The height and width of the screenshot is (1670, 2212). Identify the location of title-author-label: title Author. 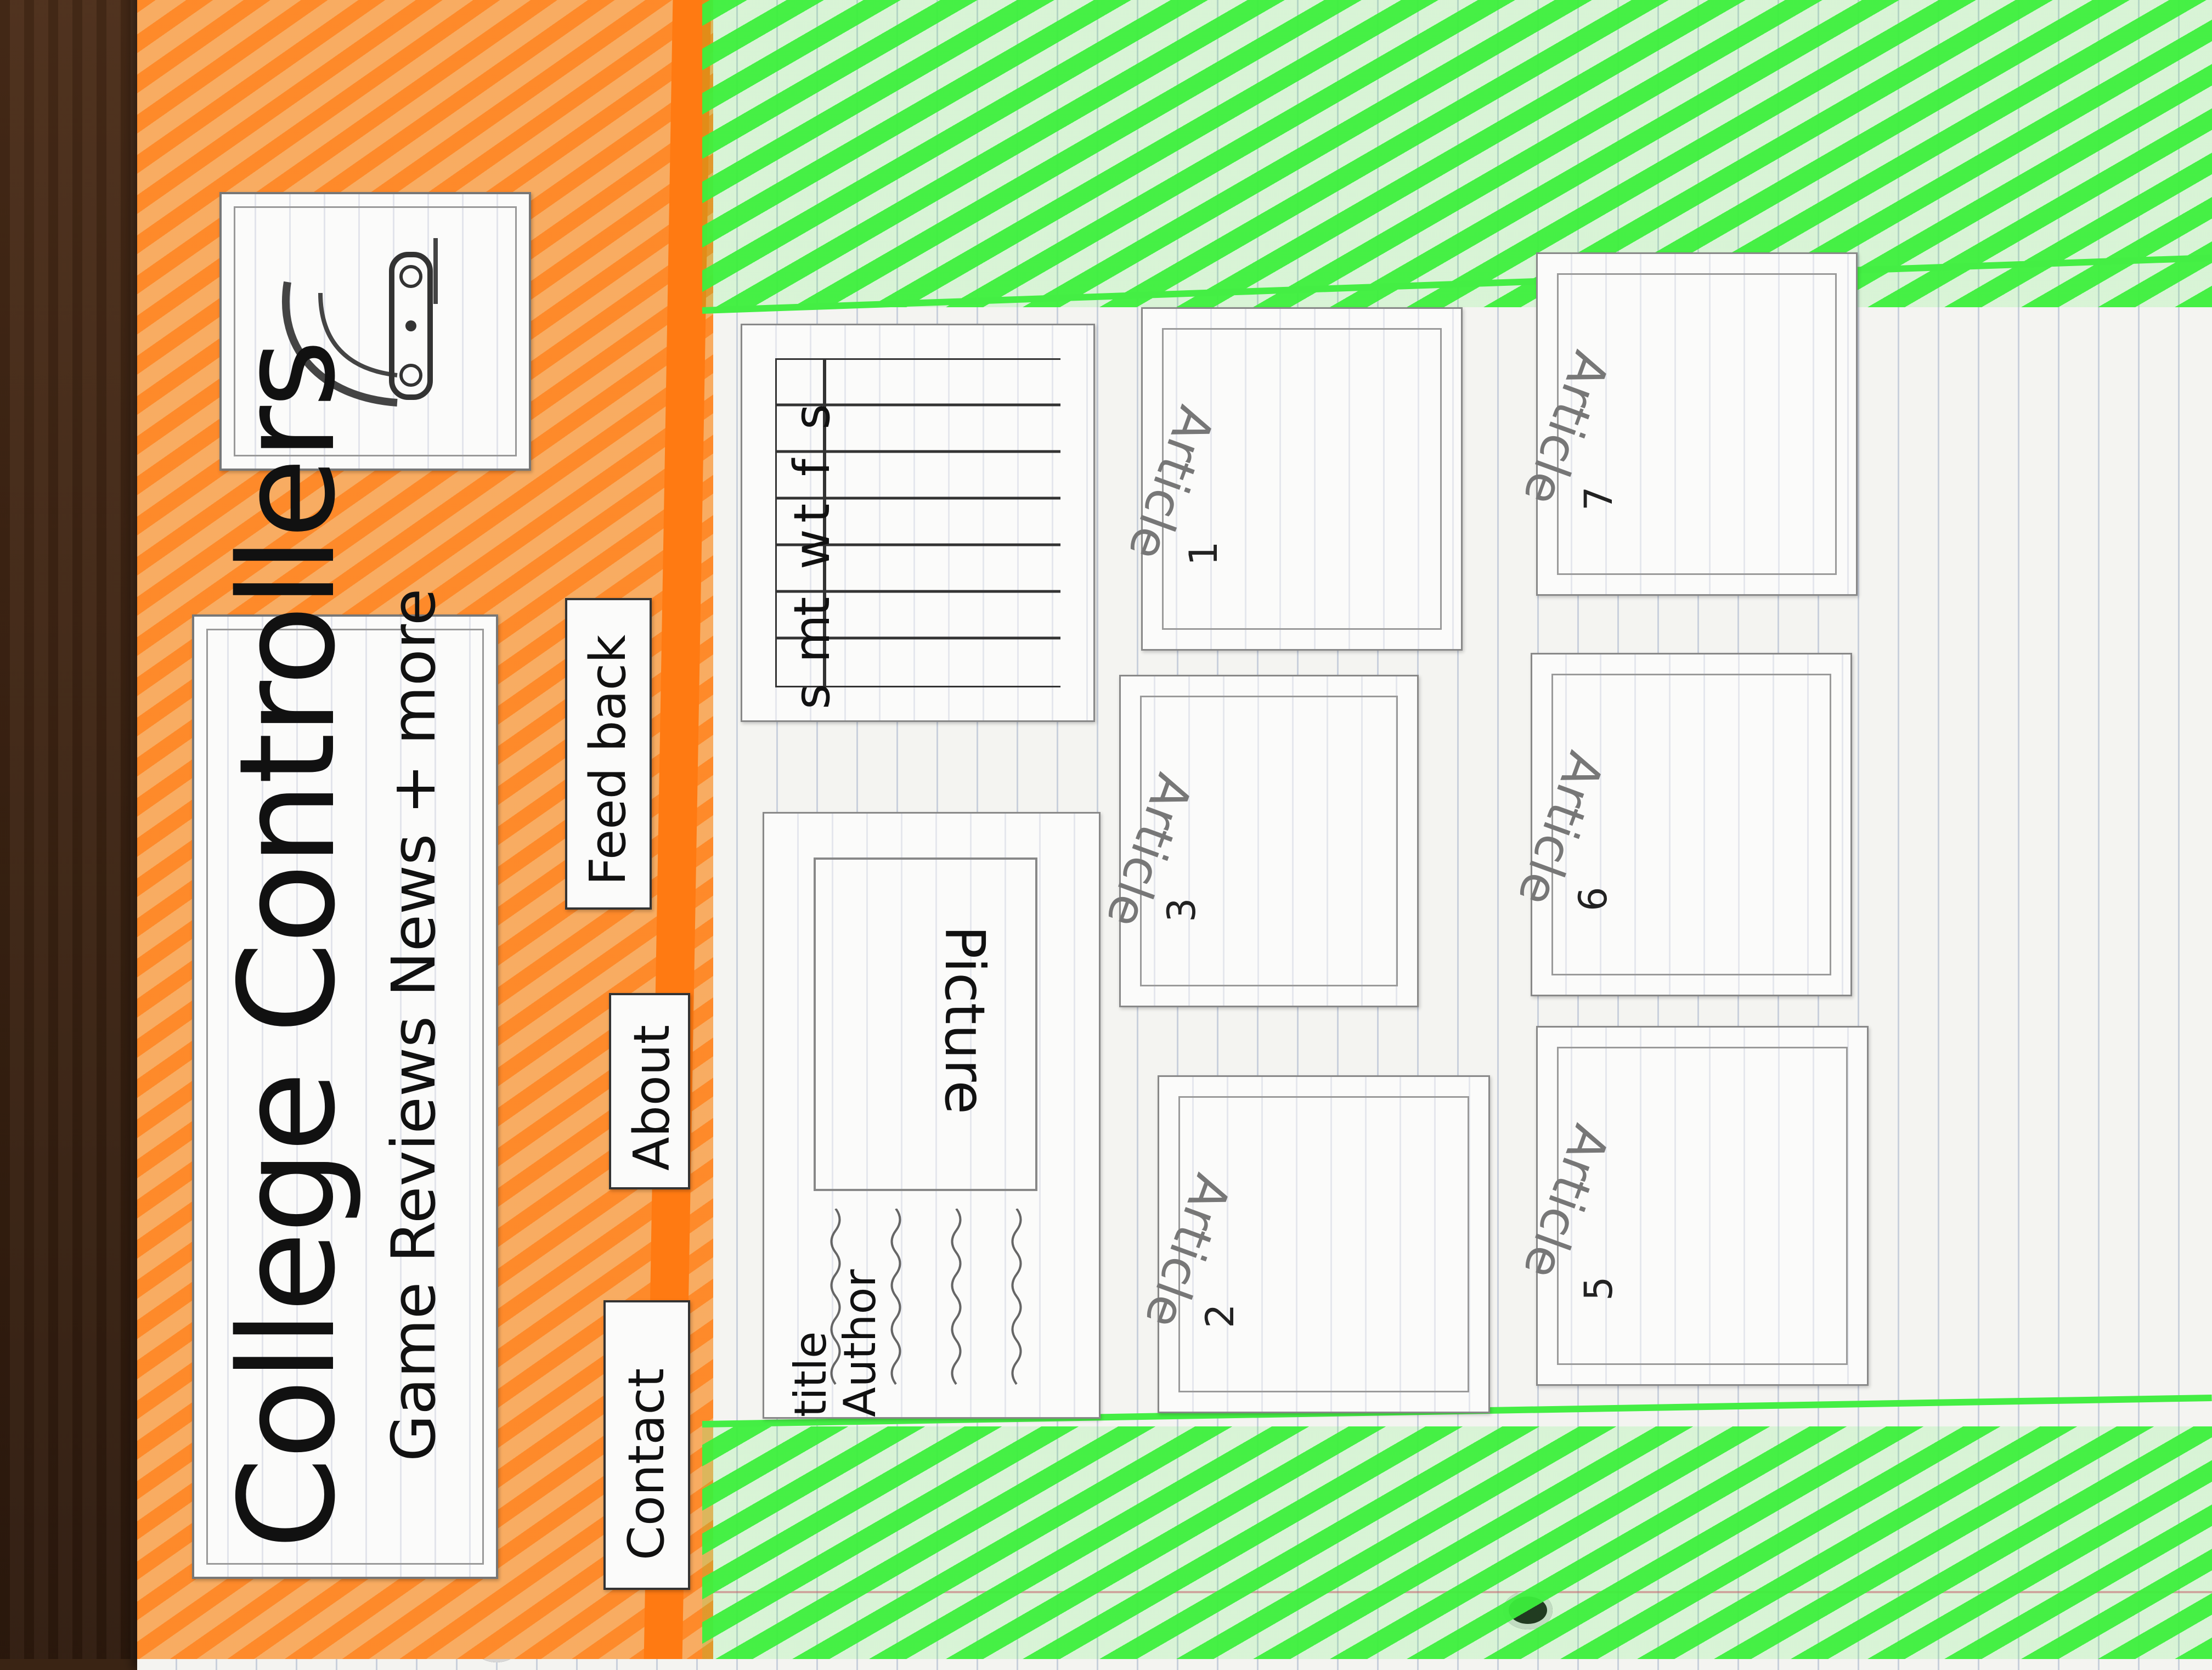
(835, 1343).